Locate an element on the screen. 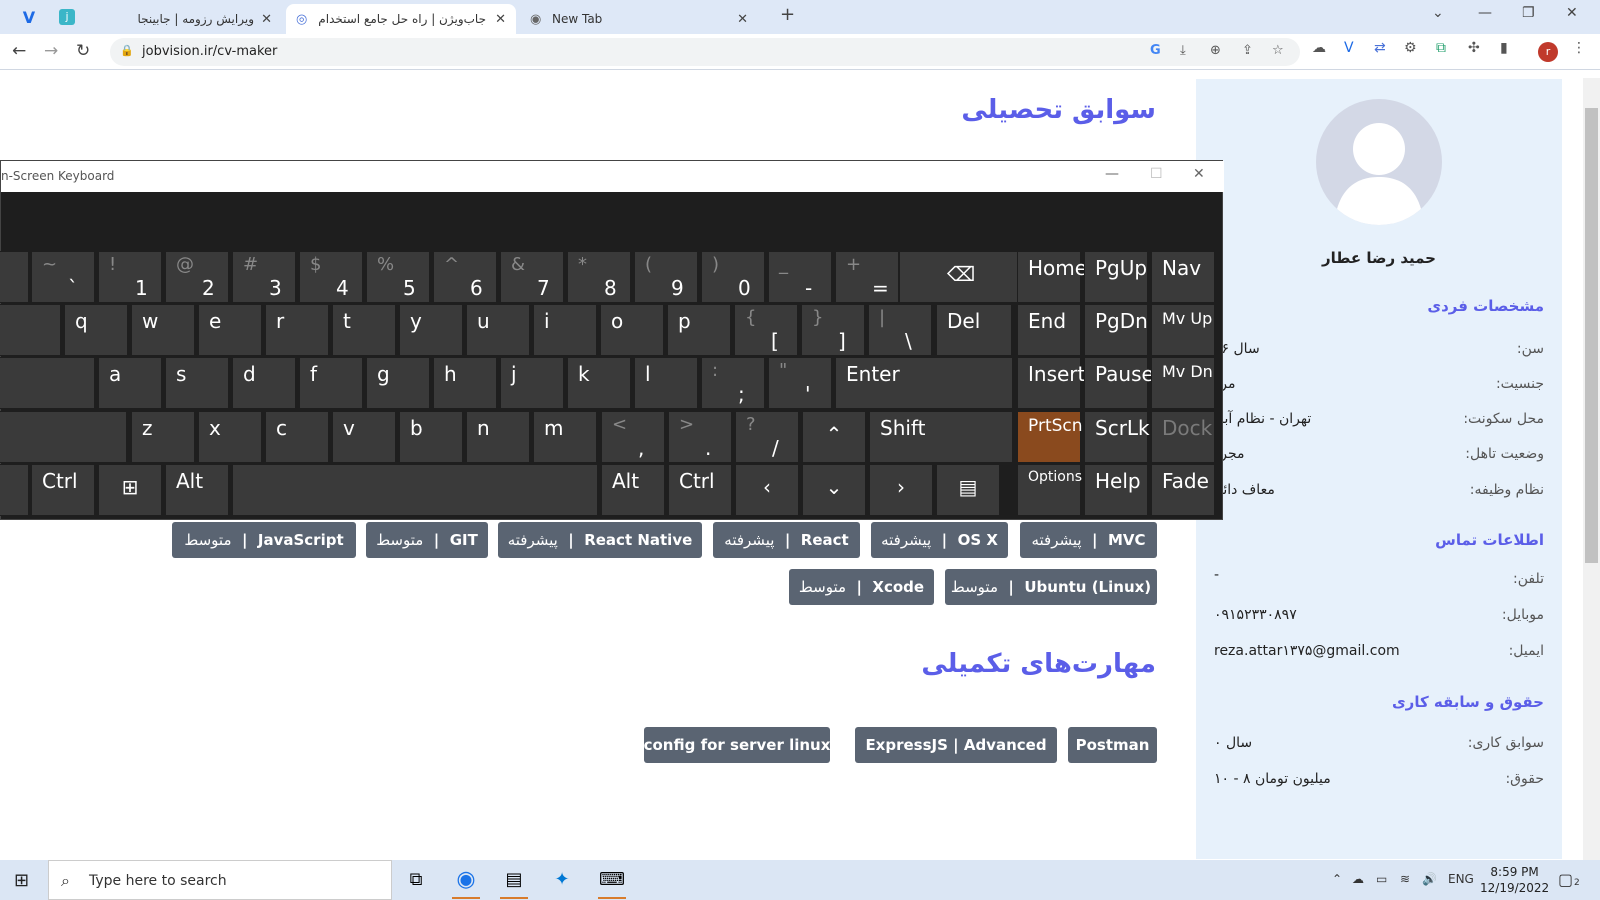 Image resolution: width=1600 pixels, height=900 pixels. key-dock: Dock is located at coordinates (1183, 437).